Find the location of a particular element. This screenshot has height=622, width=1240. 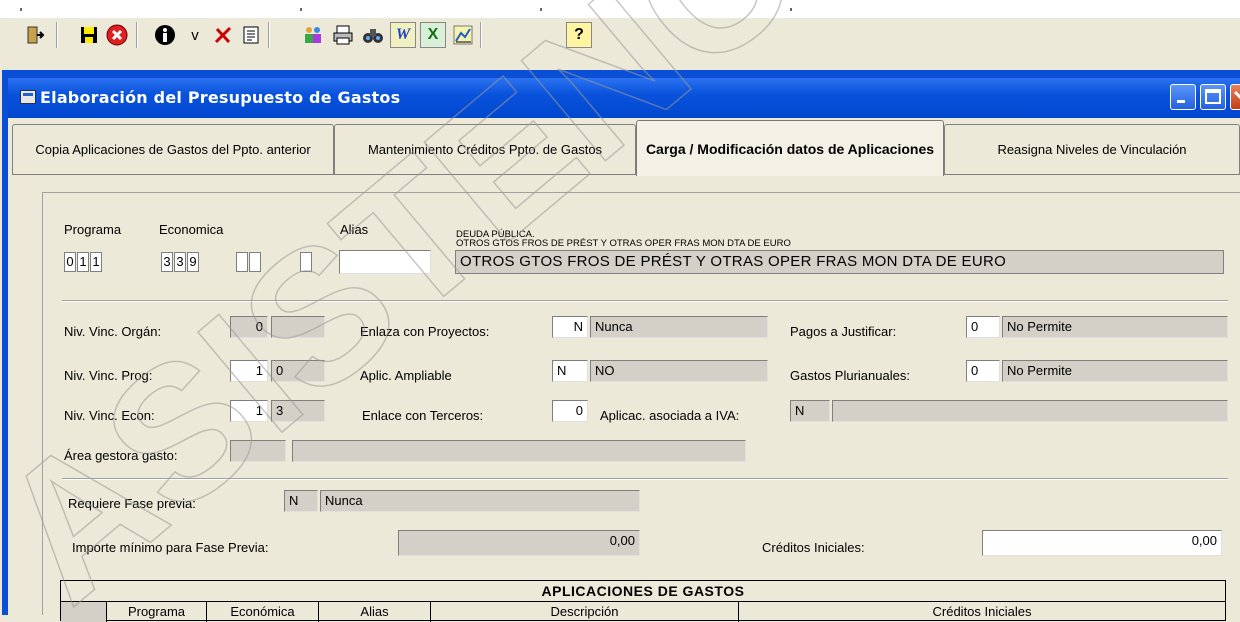

gastos-plurianuales-input: 0 is located at coordinates (983, 371).